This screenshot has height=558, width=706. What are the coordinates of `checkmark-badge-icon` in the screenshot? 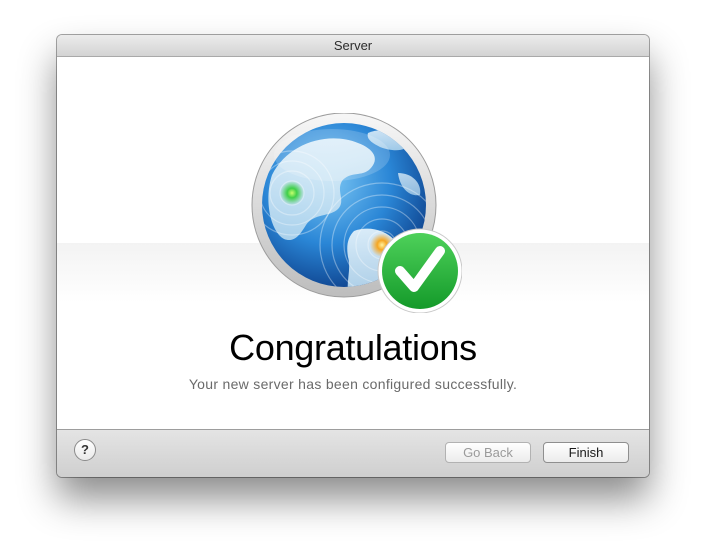 It's located at (419, 270).